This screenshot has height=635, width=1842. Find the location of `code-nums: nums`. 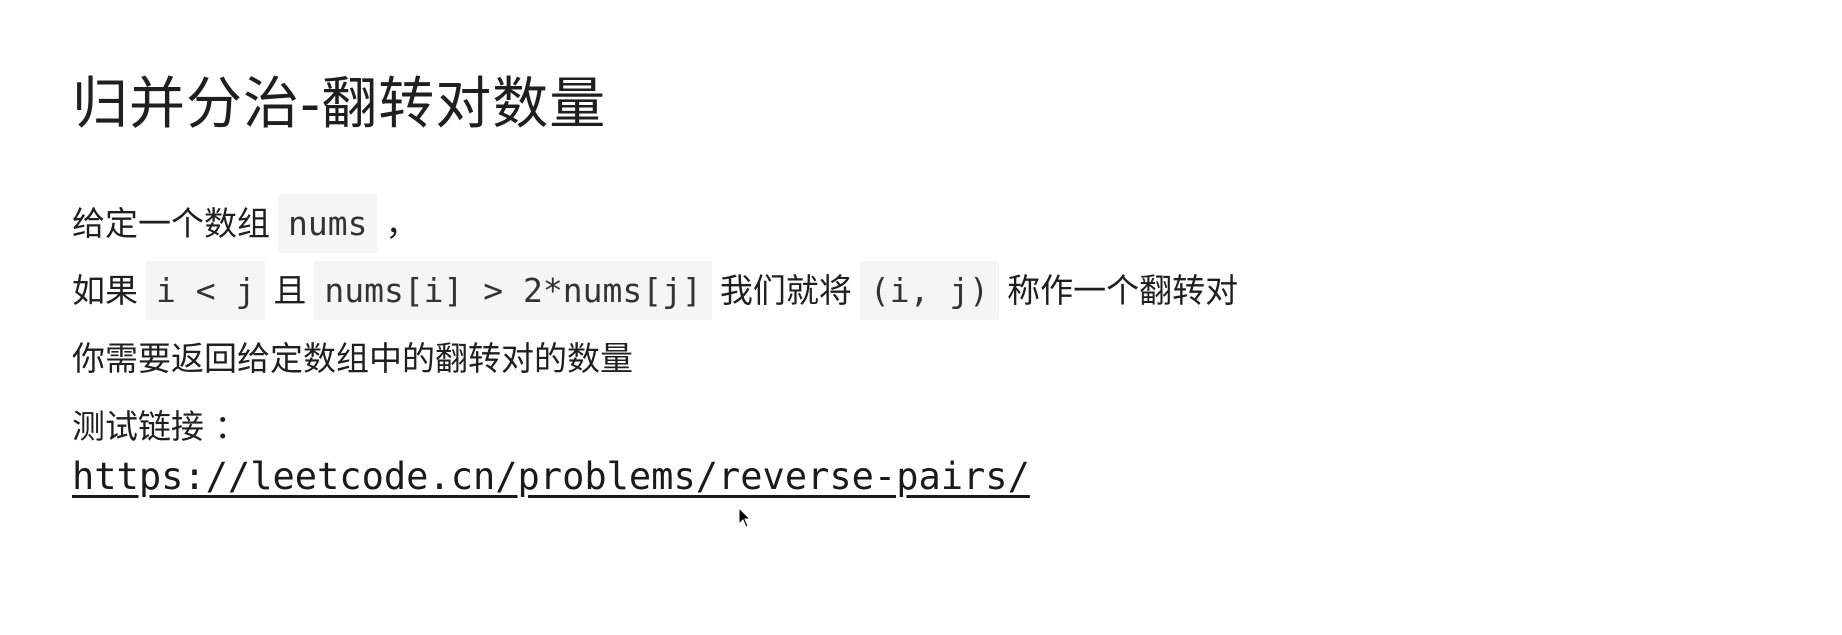

code-nums: nums is located at coordinates (328, 223).